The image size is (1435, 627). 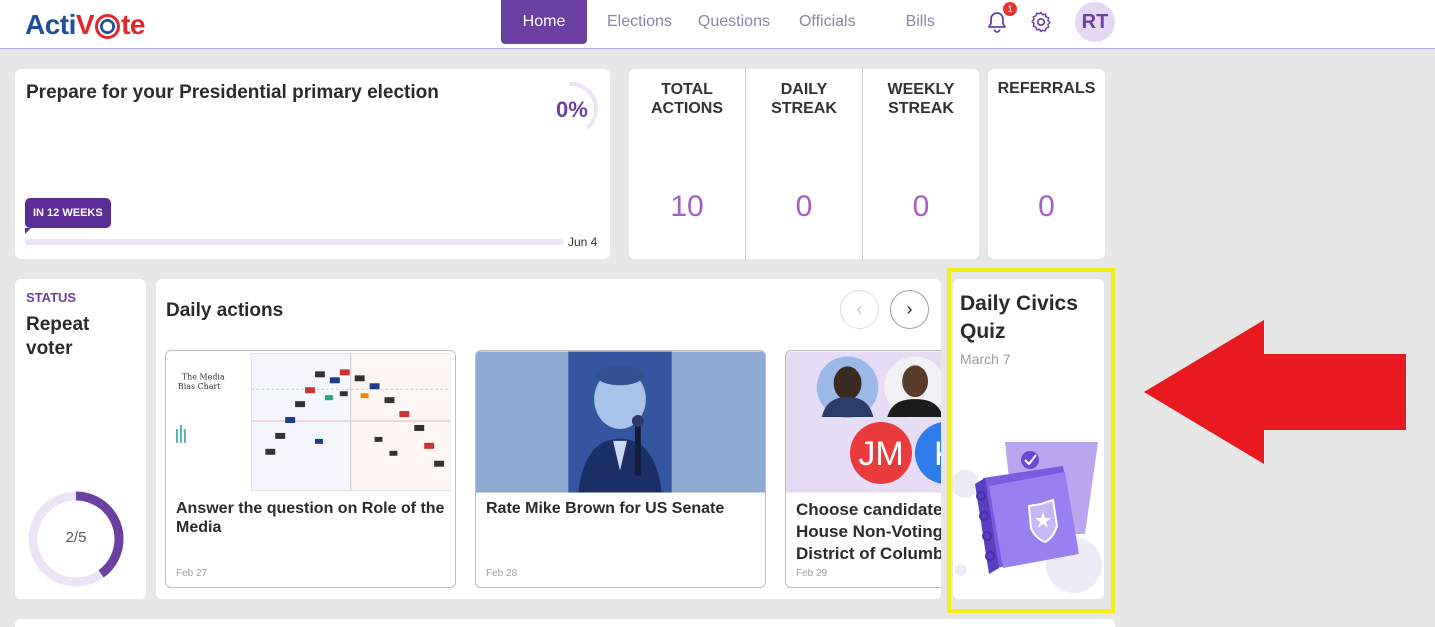 I want to click on media-bias-chart-image: The Media Bias Chart, so click(x=310, y=422).